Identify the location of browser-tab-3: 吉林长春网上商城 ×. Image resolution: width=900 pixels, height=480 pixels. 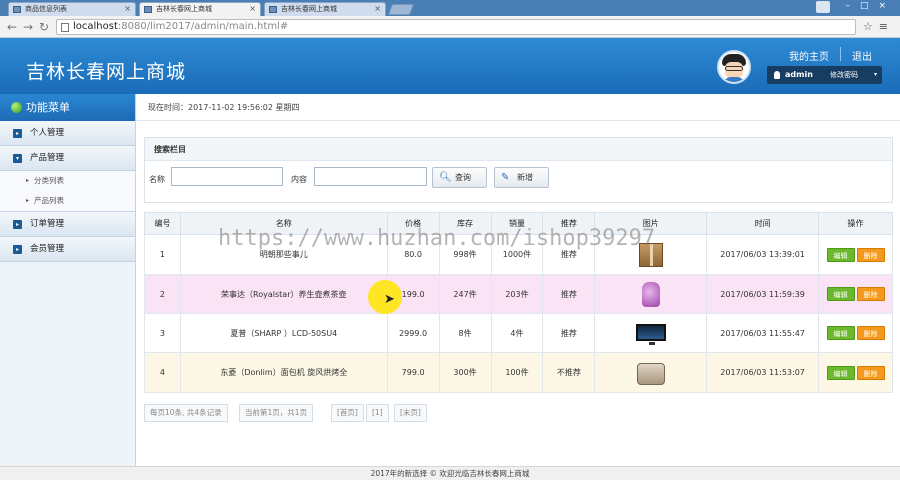
(325, 9).